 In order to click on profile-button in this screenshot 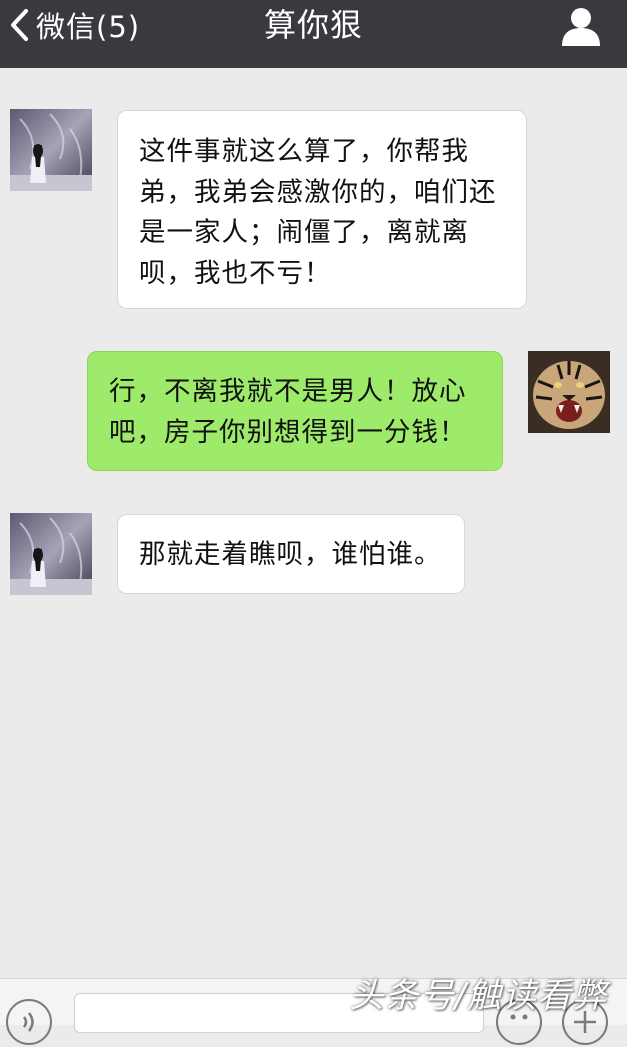, I will do `click(581, 26)`.